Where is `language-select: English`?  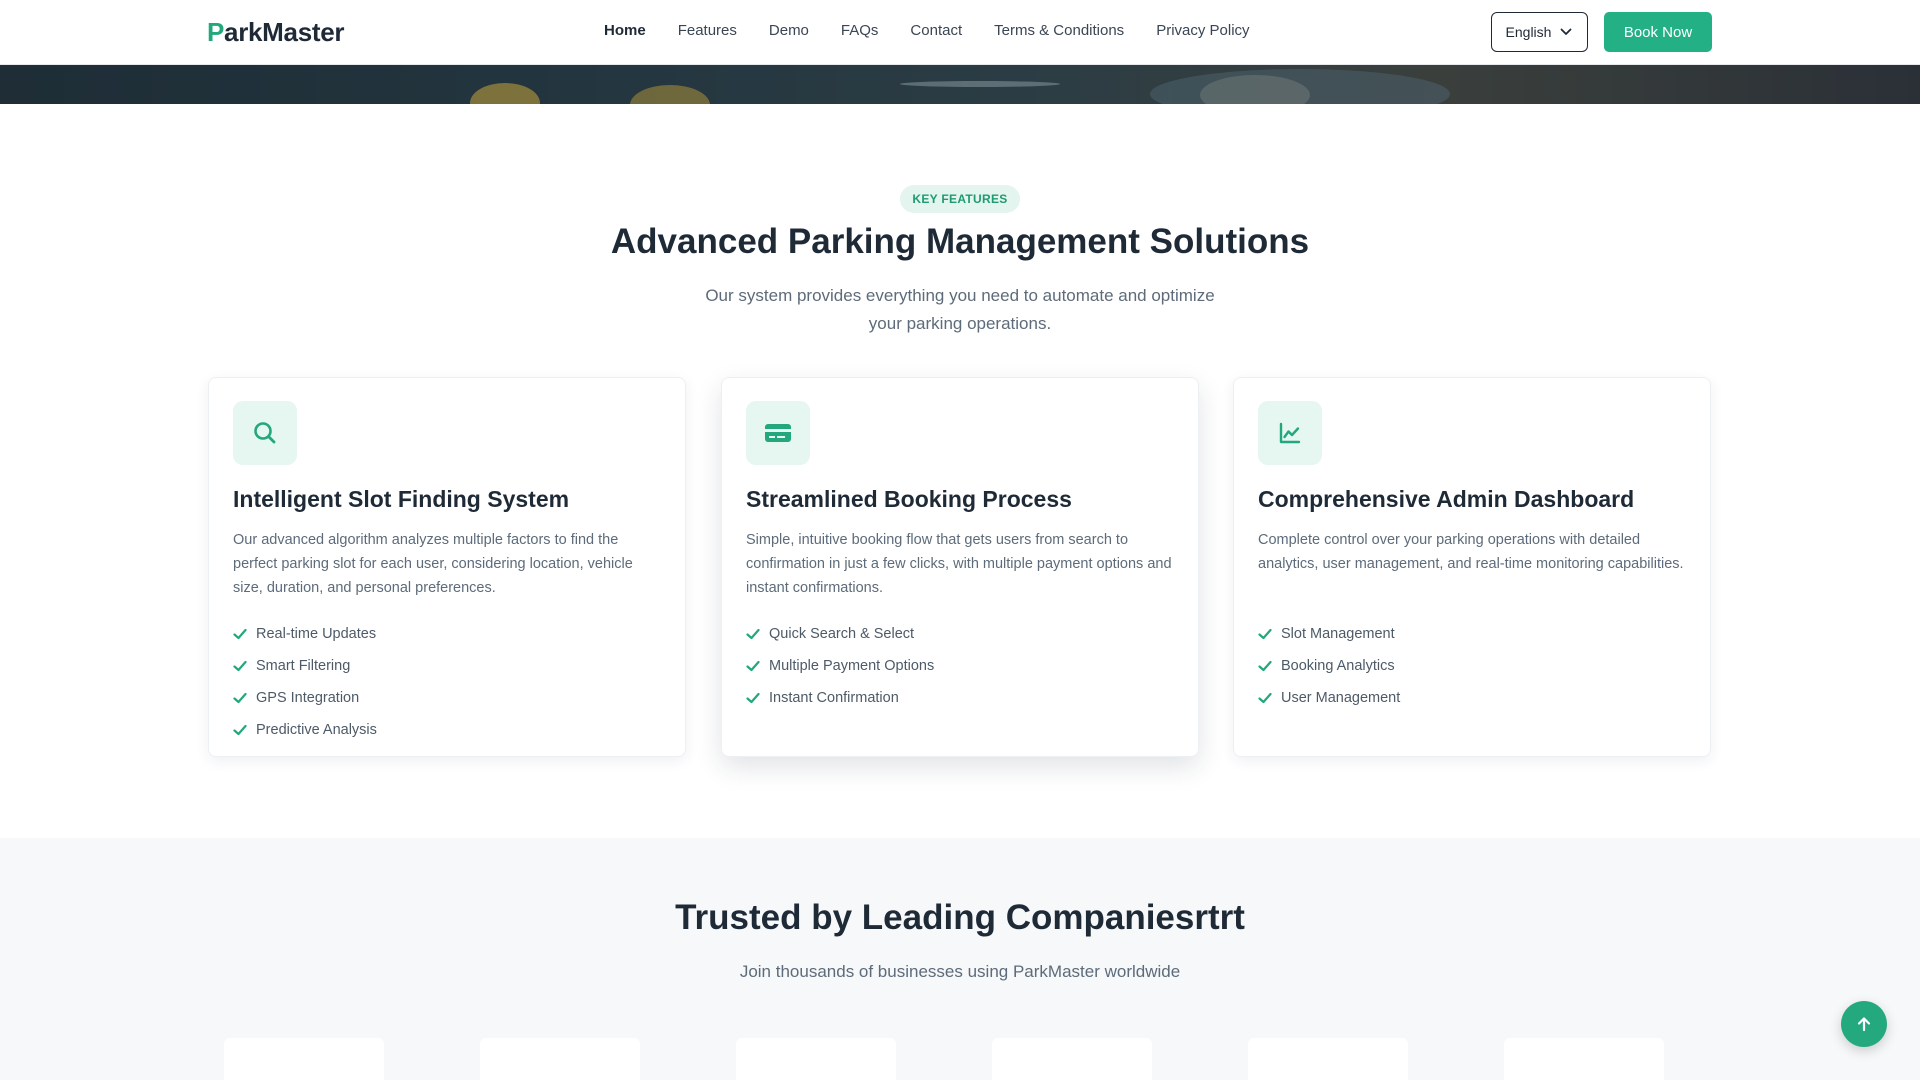
language-select: English is located at coordinates (1539, 32).